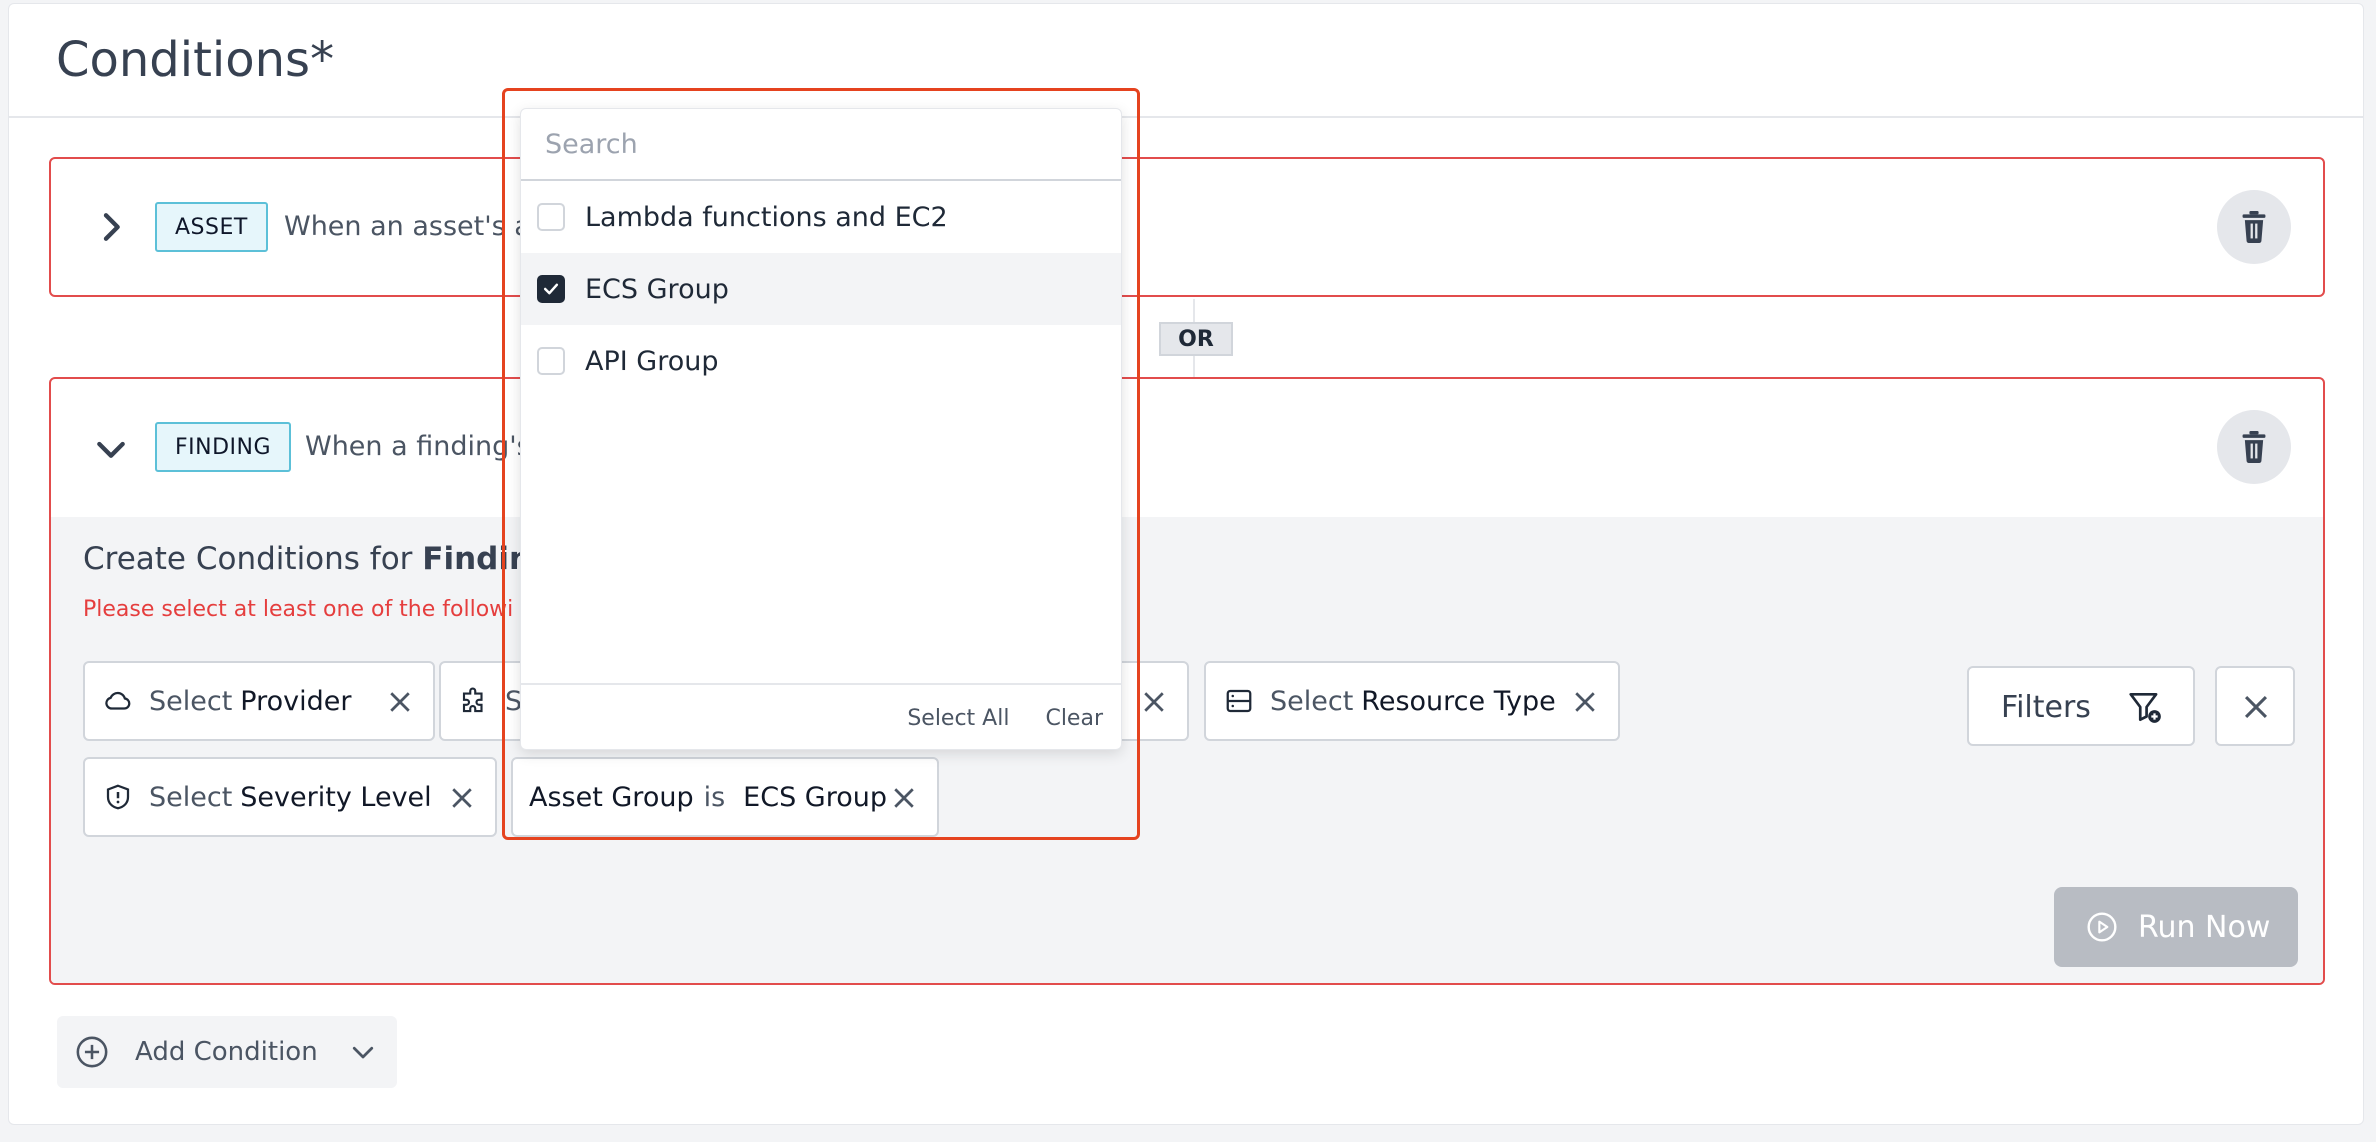 The width and height of the screenshot is (2376, 1142). I want to click on checkbox-checked, so click(551, 289).